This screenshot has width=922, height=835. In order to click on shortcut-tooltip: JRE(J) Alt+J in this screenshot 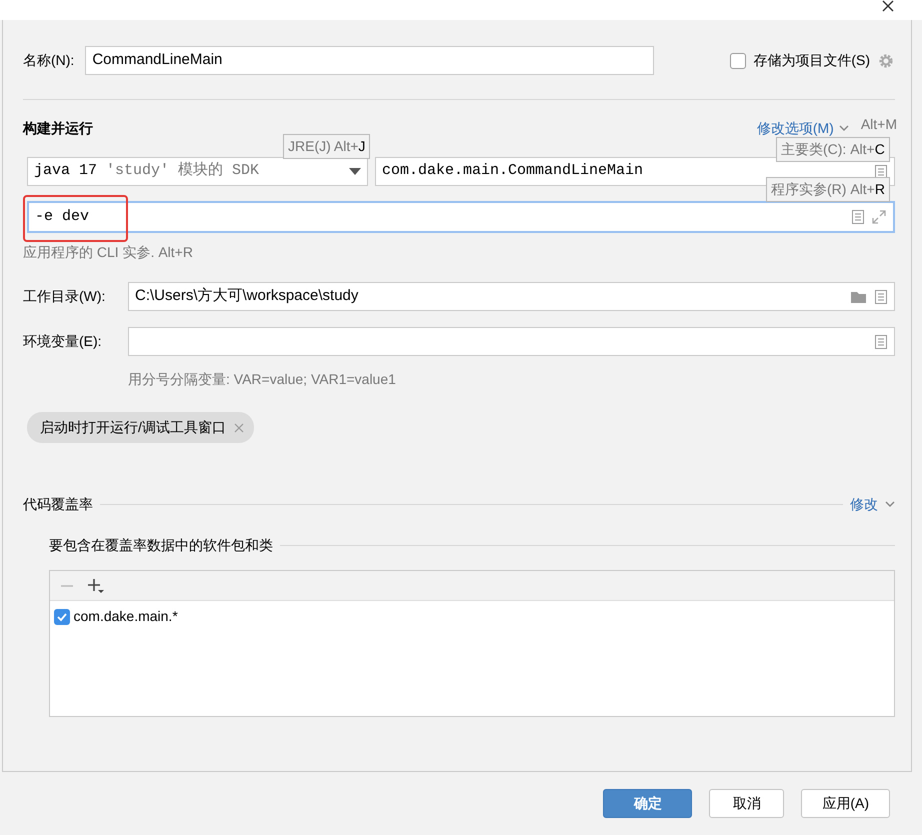, I will do `click(326, 146)`.